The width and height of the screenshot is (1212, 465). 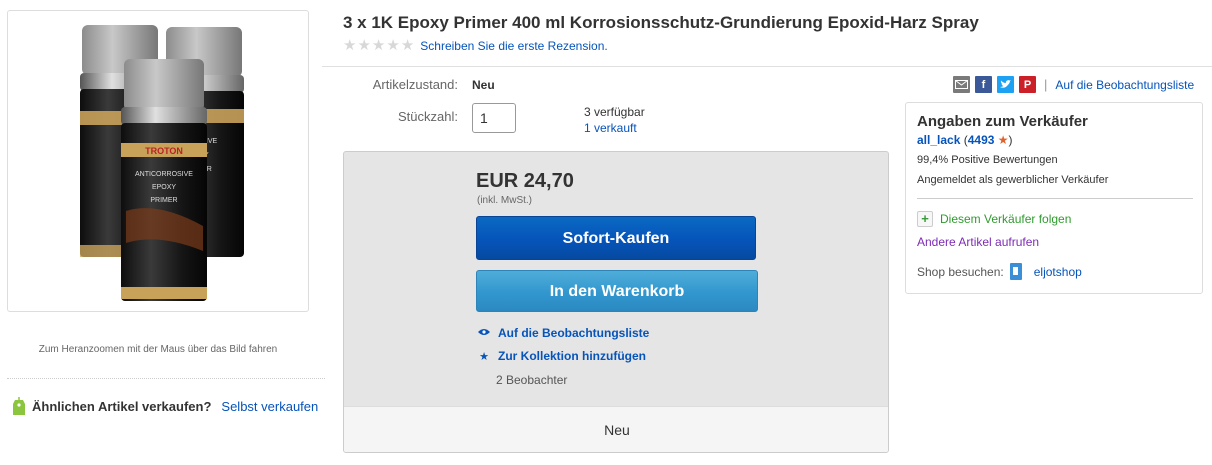 What do you see at coordinates (1003, 140) in the screenshot?
I see `feedback-star-icon: ★` at bounding box center [1003, 140].